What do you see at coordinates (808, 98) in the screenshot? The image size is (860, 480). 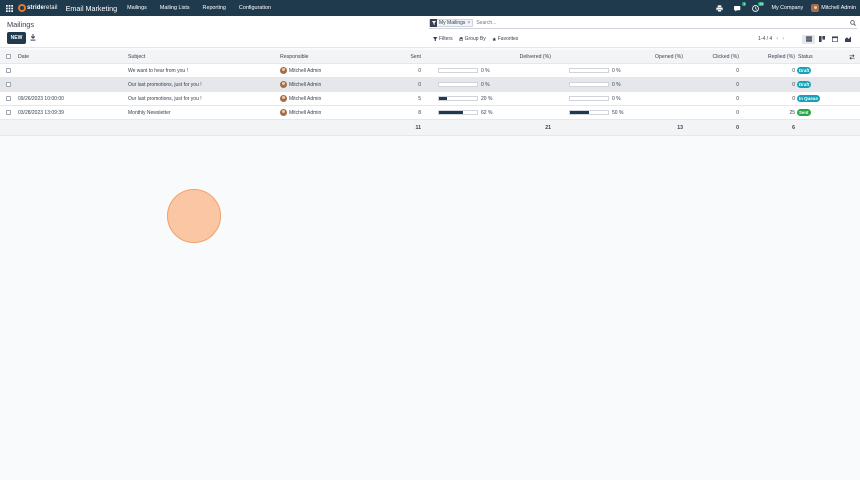 I see `status-badge: In Queue` at bounding box center [808, 98].